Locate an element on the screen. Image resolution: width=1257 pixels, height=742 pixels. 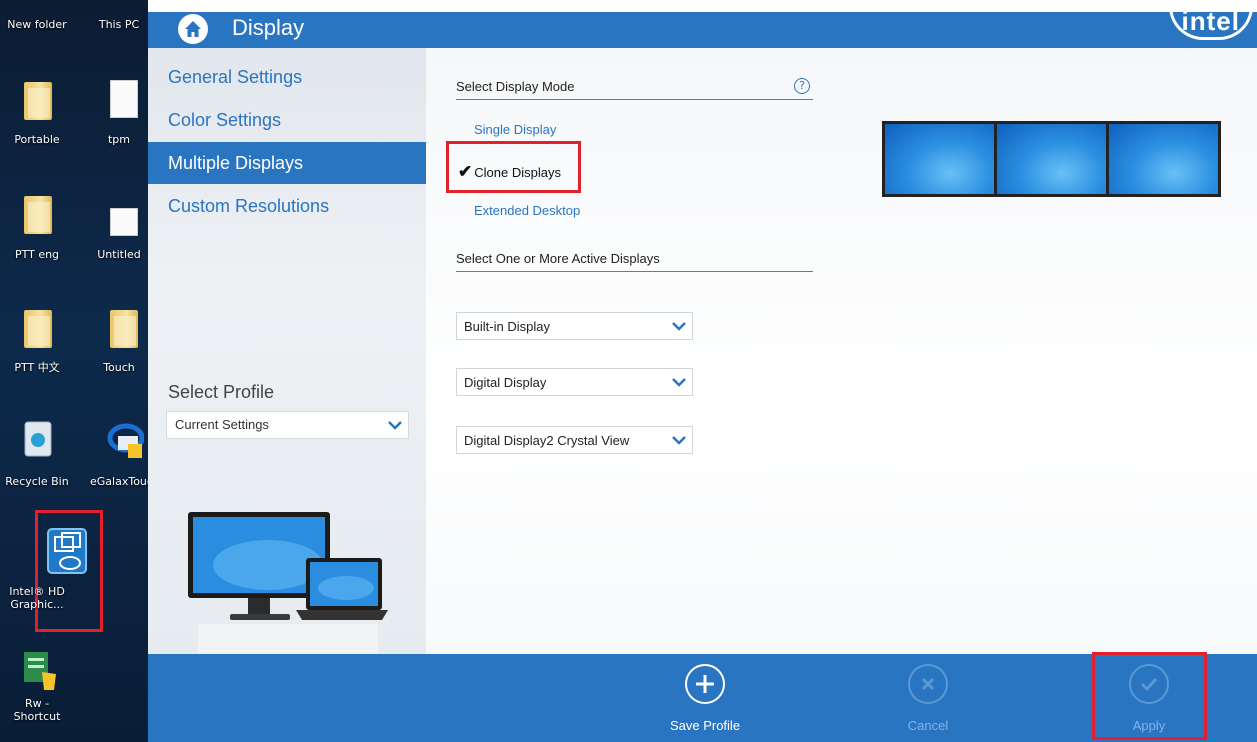
mode-option-clone-displays: ✔ Clone Displays is located at coordinates (509, 172).